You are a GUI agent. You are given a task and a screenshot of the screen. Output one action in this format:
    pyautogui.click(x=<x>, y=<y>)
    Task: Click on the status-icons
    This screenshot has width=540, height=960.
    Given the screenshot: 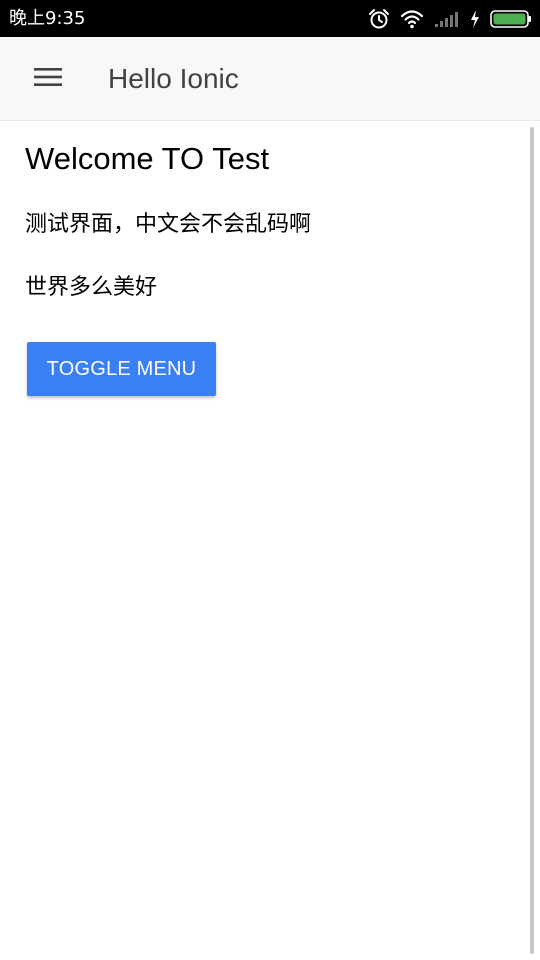 What is the action you would take?
    pyautogui.click(x=450, y=19)
    